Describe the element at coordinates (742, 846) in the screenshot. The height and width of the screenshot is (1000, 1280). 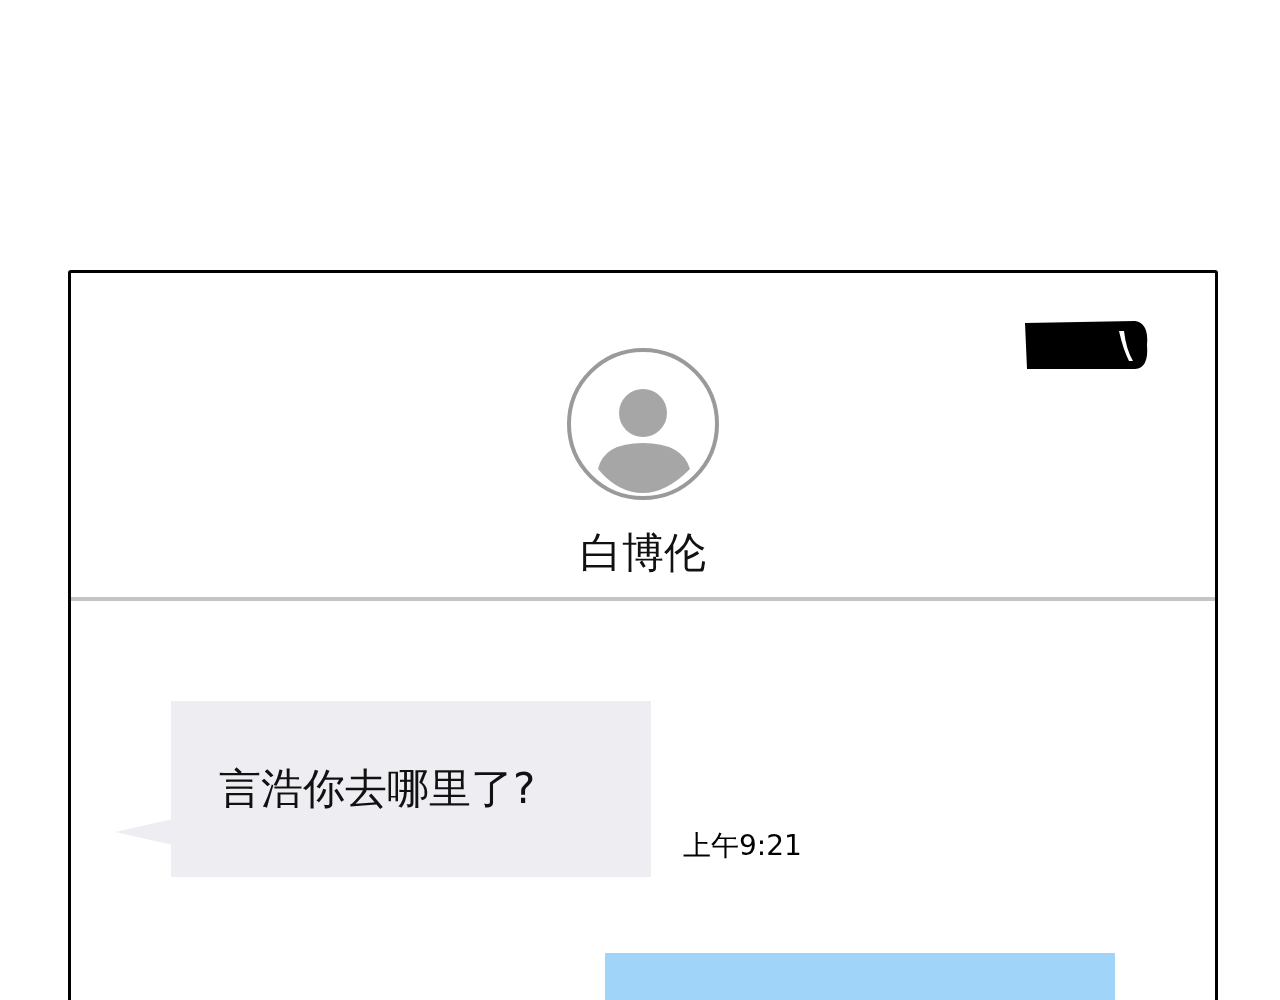
I see `message-time: 上午9:21` at that location.